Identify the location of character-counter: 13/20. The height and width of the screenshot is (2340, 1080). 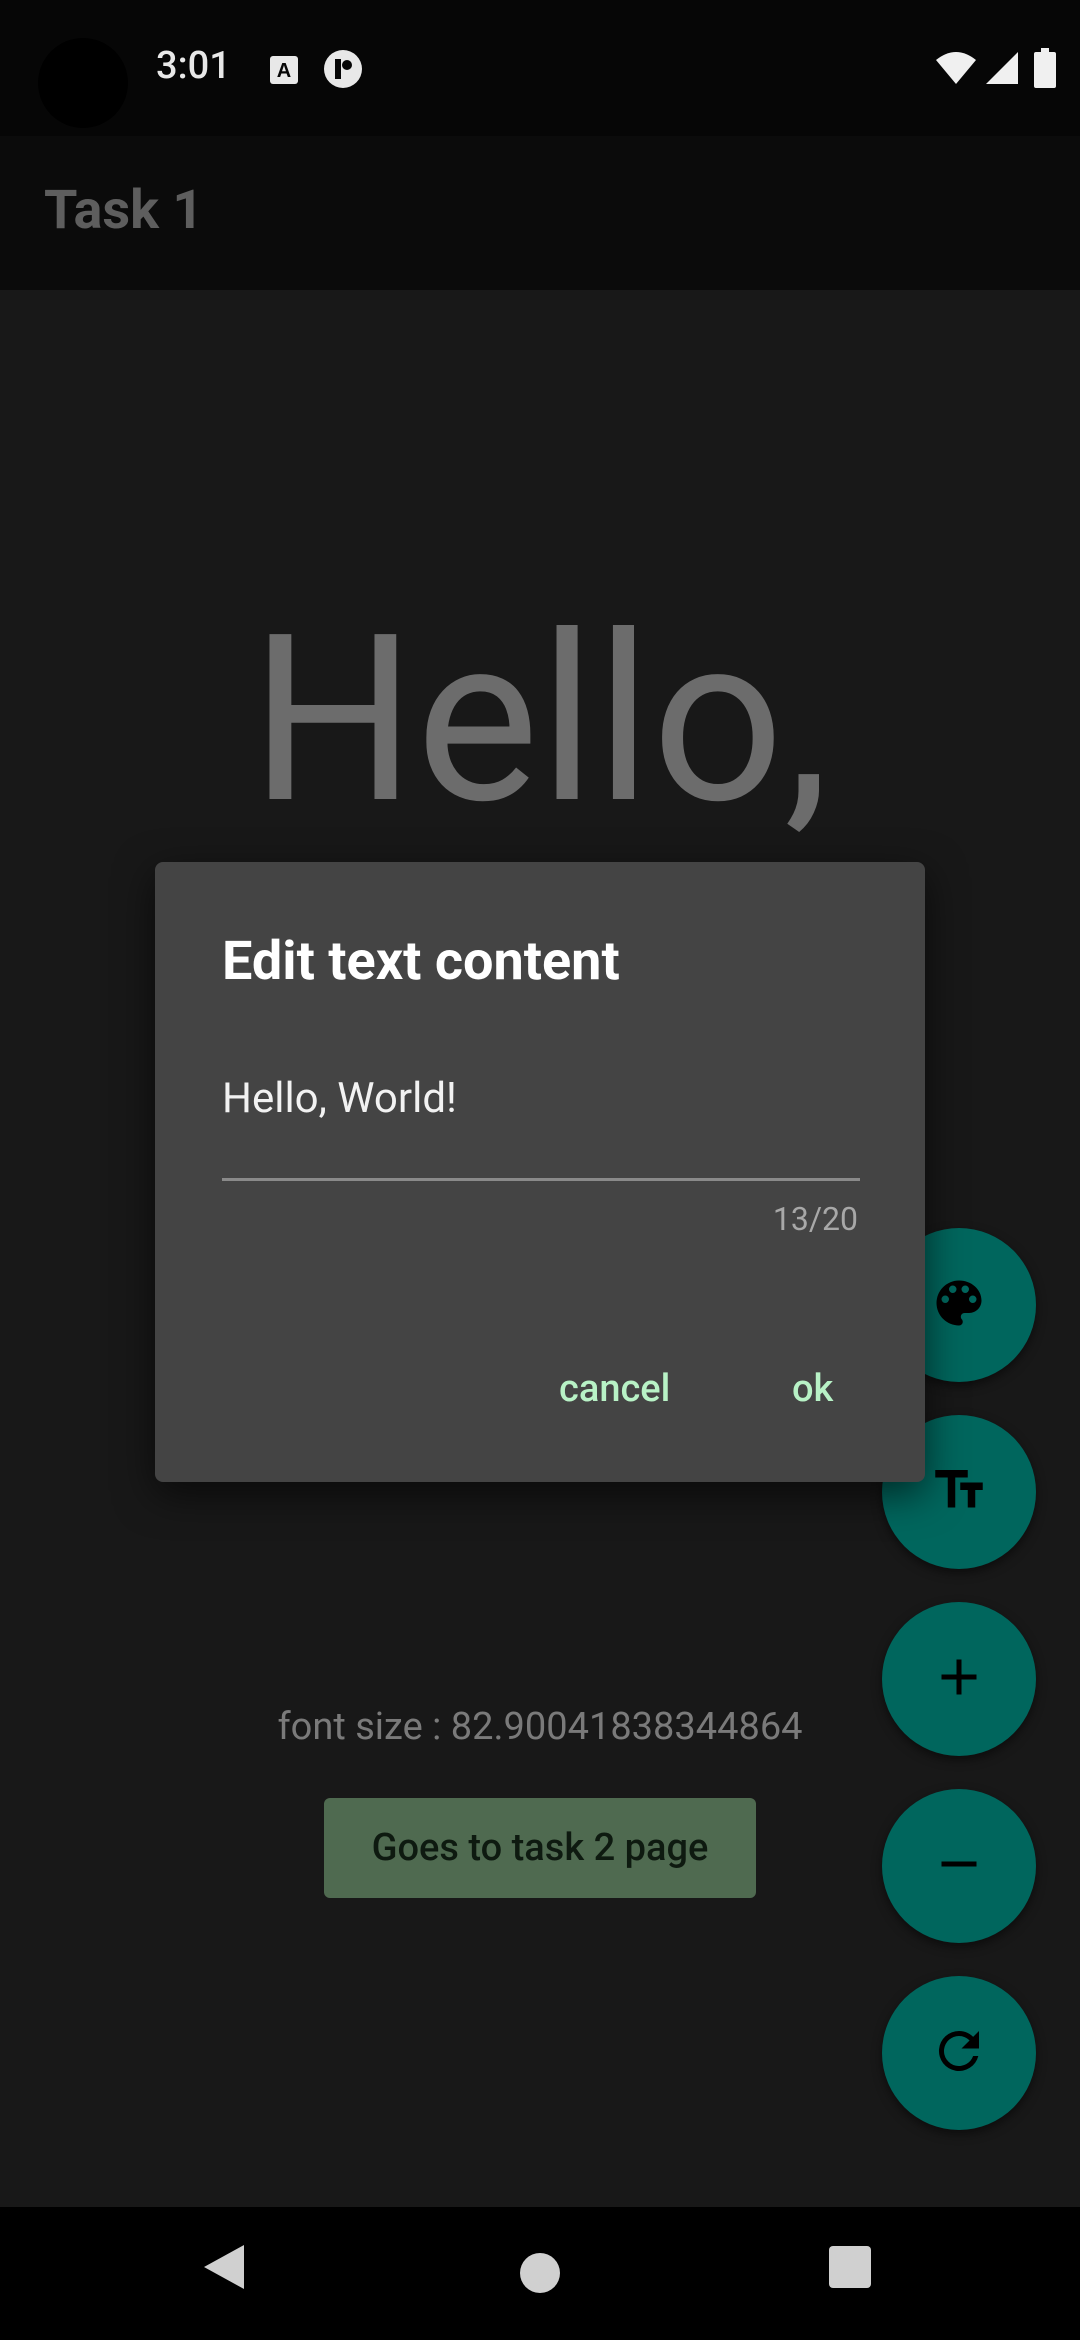
(815, 1219).